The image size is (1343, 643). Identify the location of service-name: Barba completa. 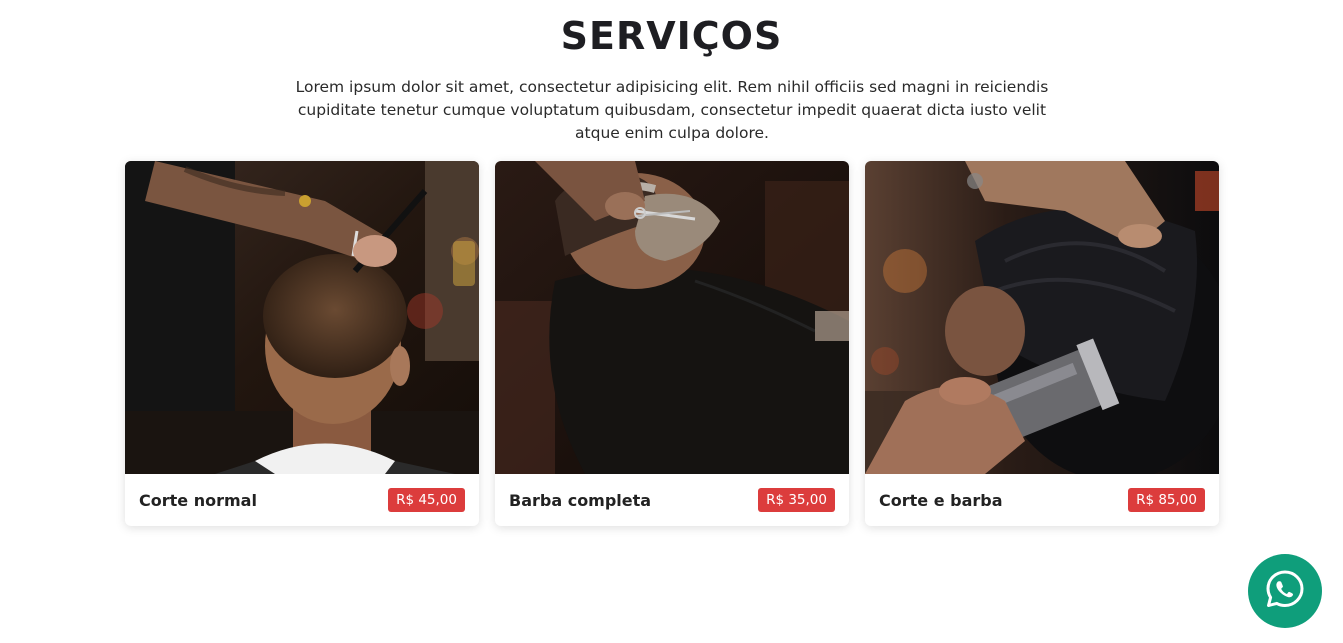
(580, 500).